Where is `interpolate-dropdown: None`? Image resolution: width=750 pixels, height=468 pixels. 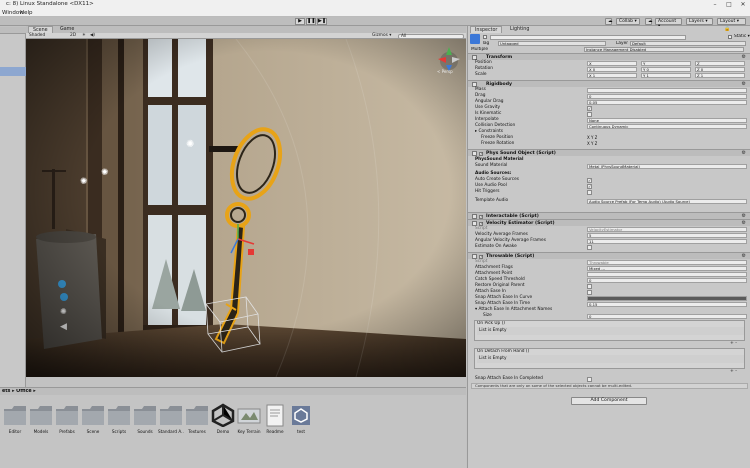 interpolate-dropdown: None is located at coordinates (667, 120).